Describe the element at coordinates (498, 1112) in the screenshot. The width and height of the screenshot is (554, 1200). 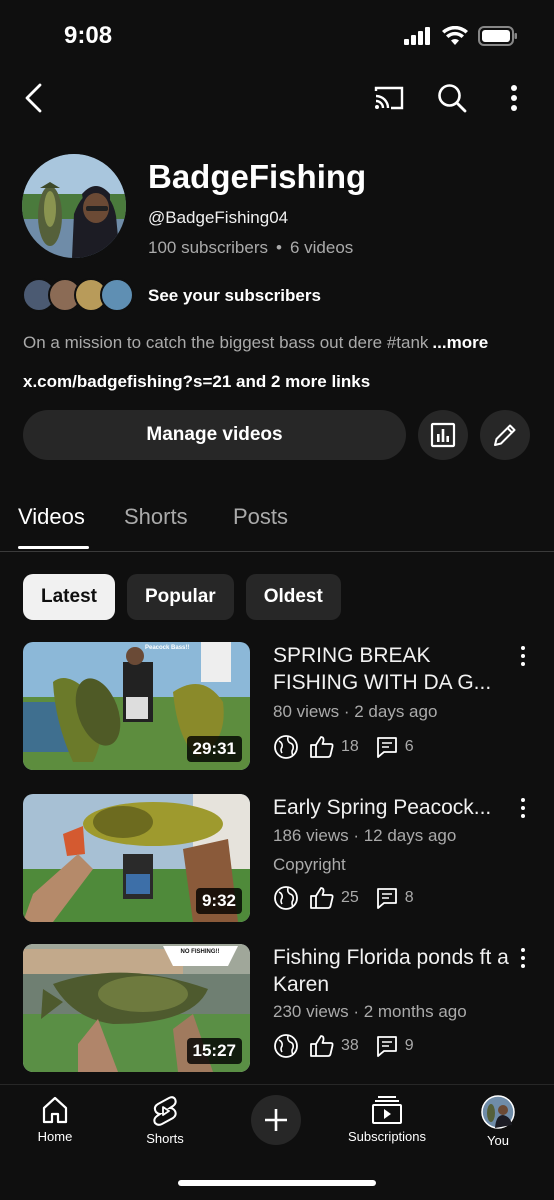
I see `avatar` at that location.